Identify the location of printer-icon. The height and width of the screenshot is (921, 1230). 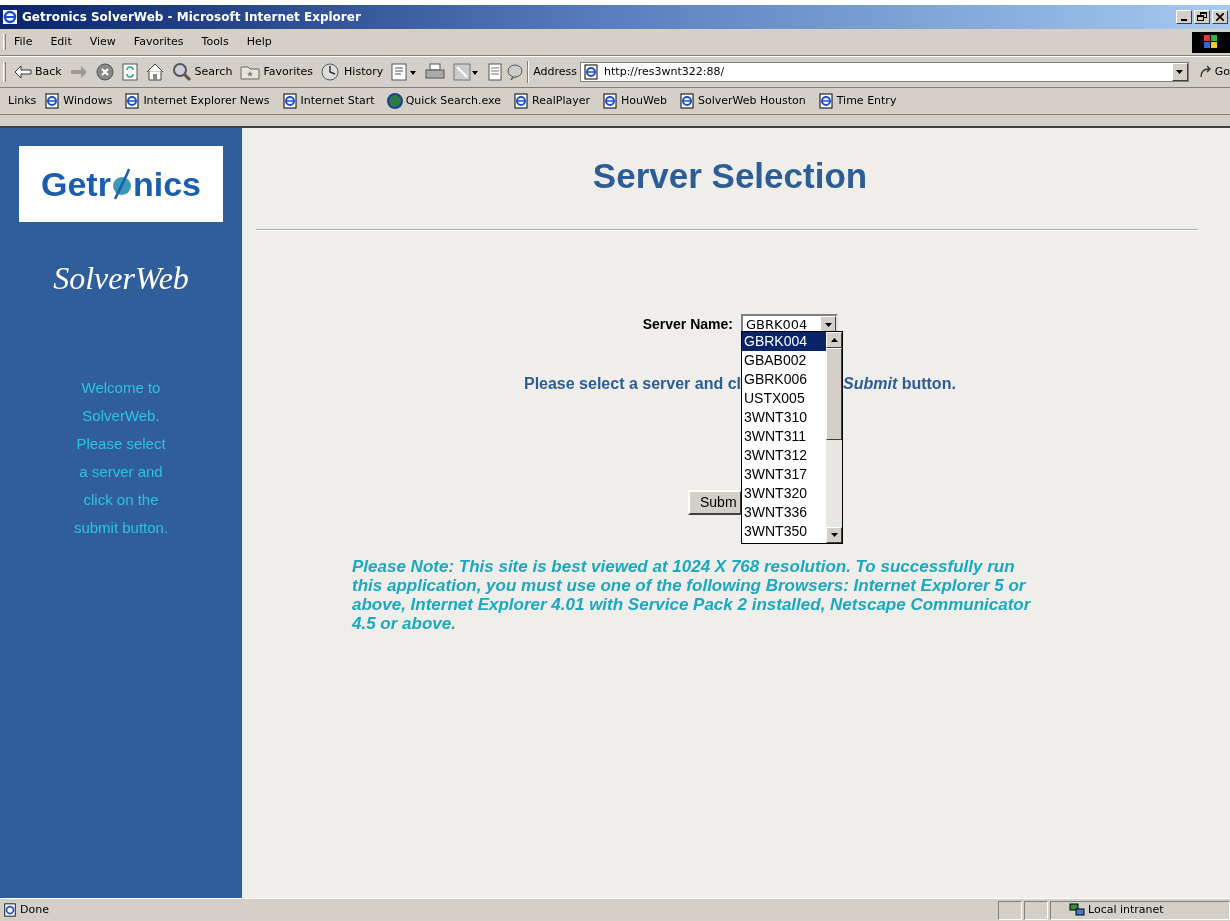
(435, 72).